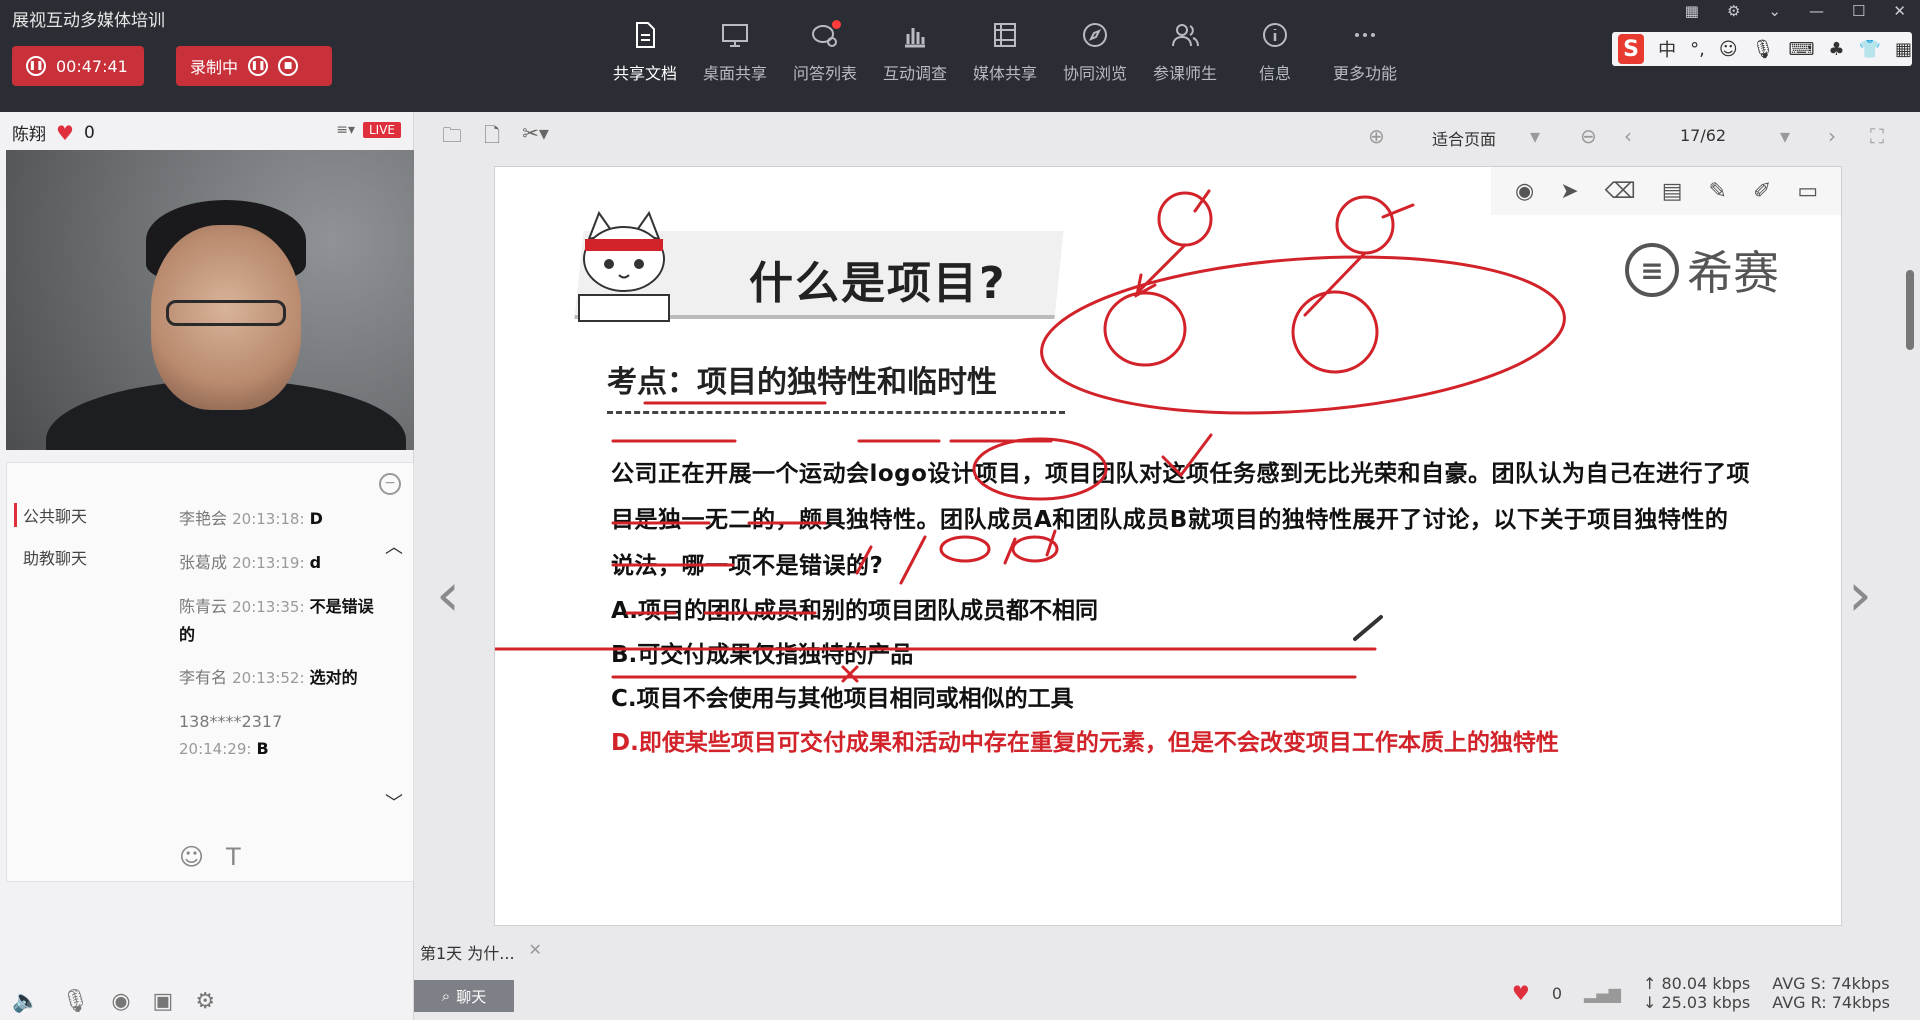 This screenshot has width=1920, height=1020. What do you see at coordinates (288, 66) in the screenshot?
I see `stop-record-icon: ■` at bounding box center [288, 66].